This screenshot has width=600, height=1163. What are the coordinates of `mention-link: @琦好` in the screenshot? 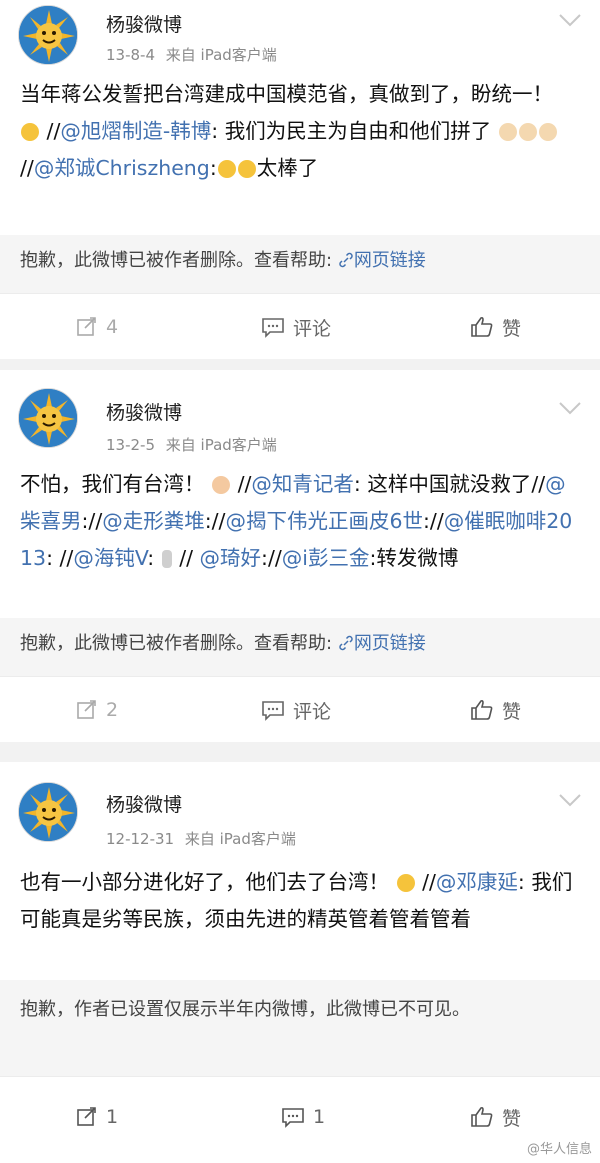 It's located at (231, 558).